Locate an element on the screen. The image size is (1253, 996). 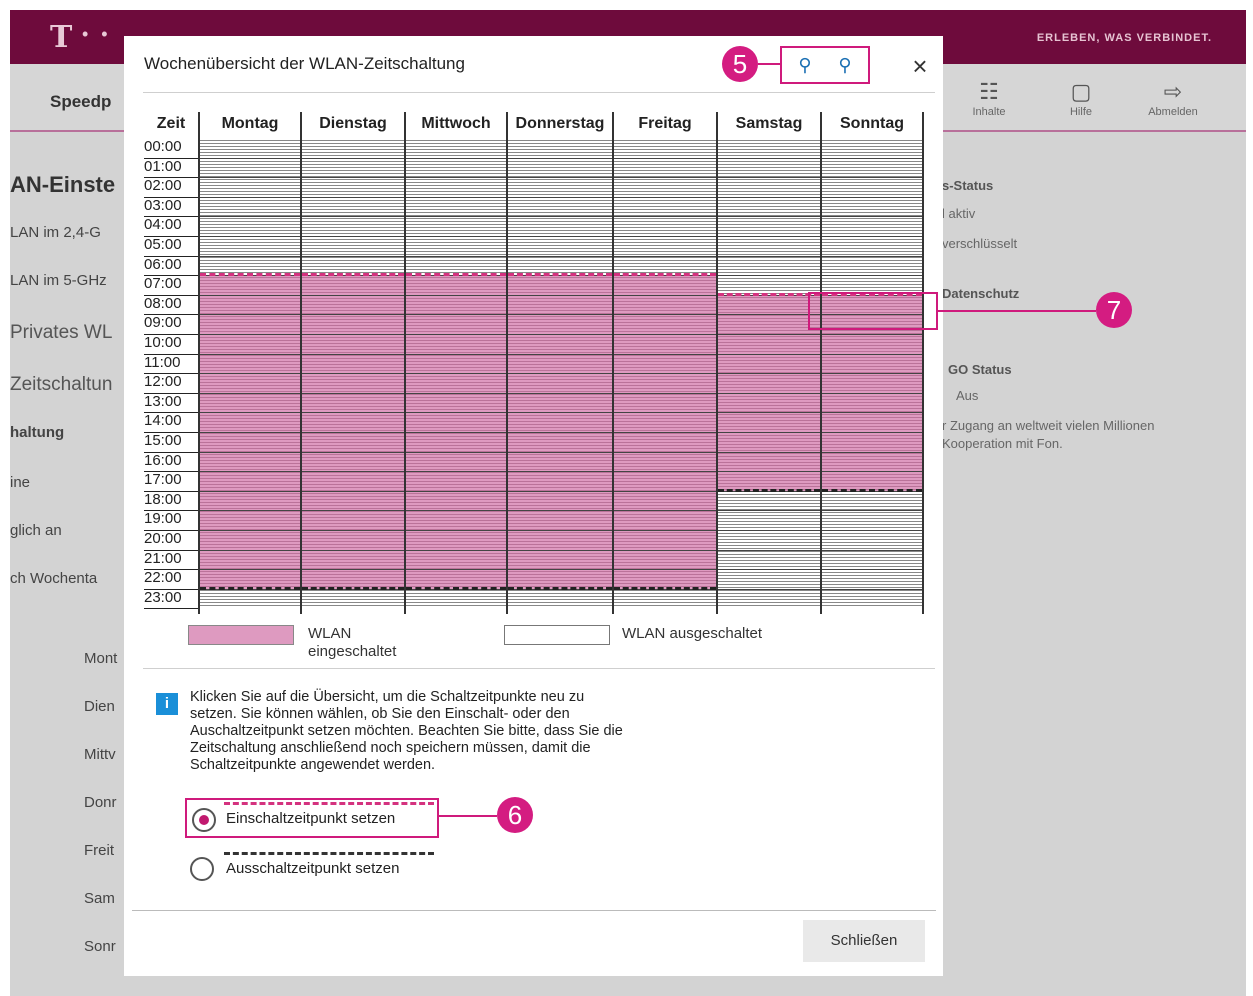
day-column-samstag is located at coordinates (769, 373).